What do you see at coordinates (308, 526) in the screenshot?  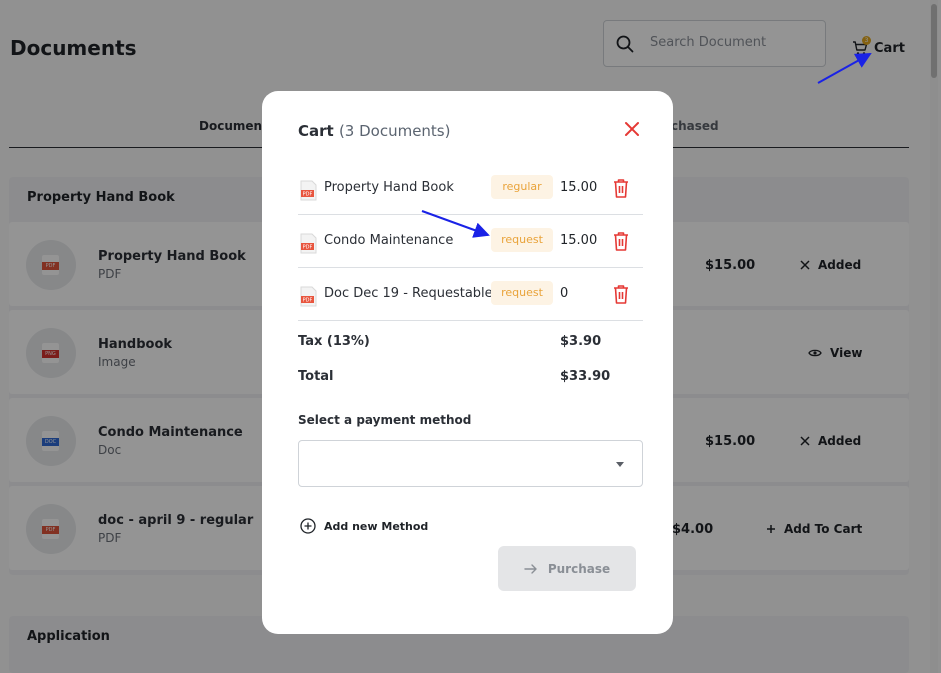 I see `plus-circle-icon` at bounding box center [308, 526].